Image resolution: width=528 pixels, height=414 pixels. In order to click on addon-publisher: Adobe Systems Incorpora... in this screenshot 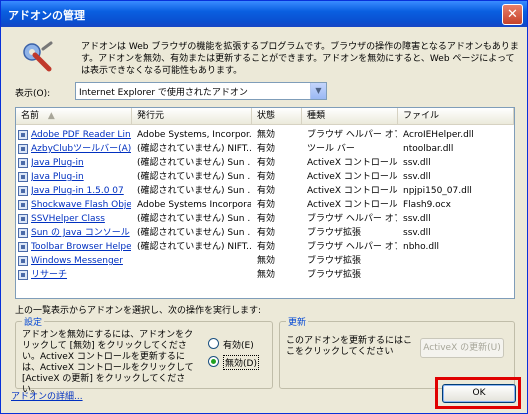, I will do `click(194, 205)`.